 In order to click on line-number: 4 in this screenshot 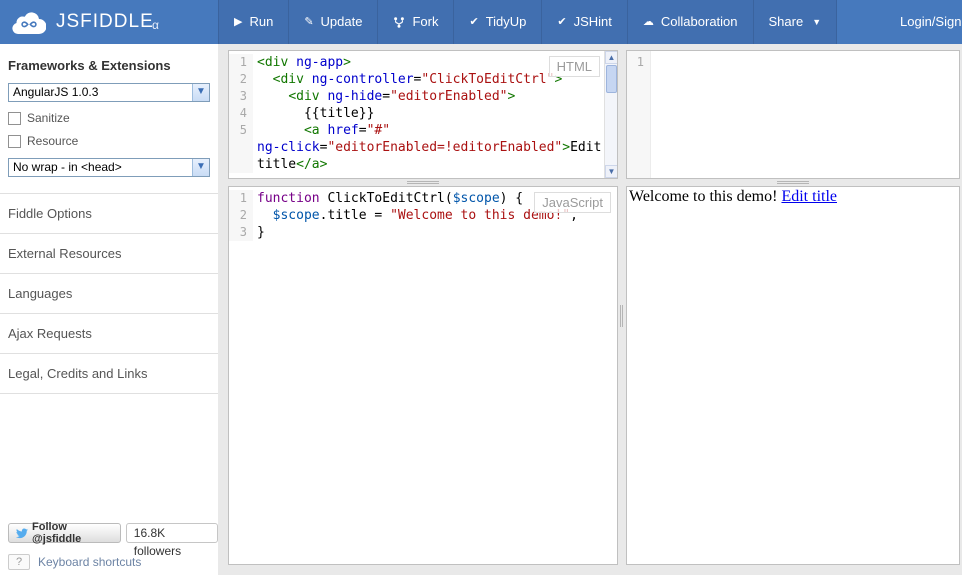, I will do `click(241, 113)`.